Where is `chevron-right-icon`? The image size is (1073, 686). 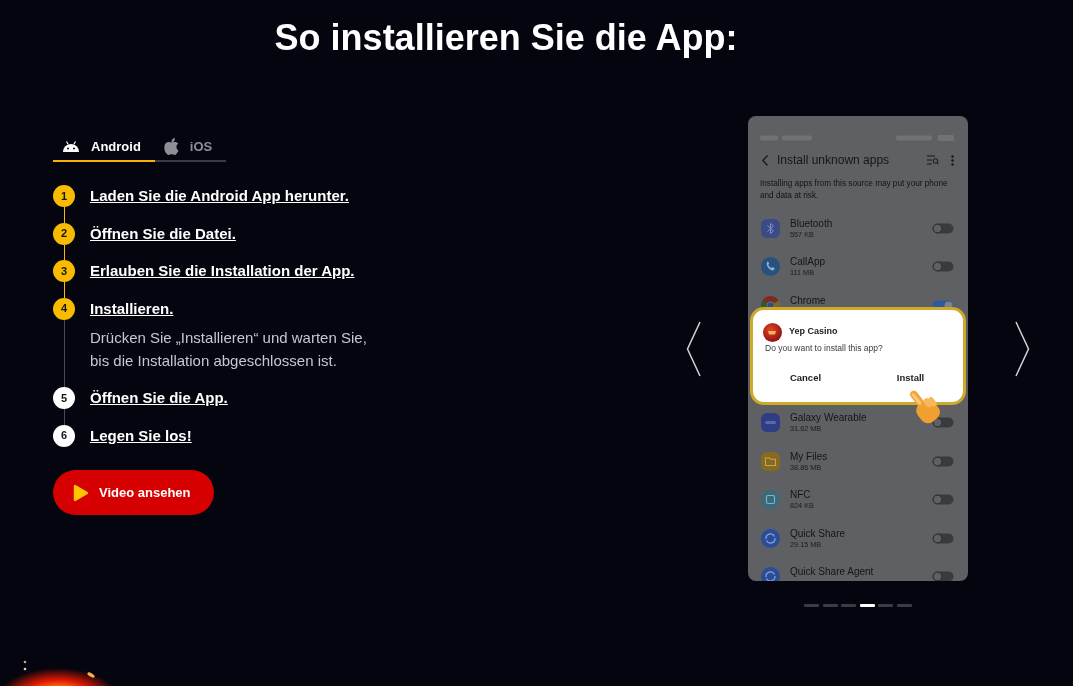
chevron-right-icon is located at coordinates (1022, 348).